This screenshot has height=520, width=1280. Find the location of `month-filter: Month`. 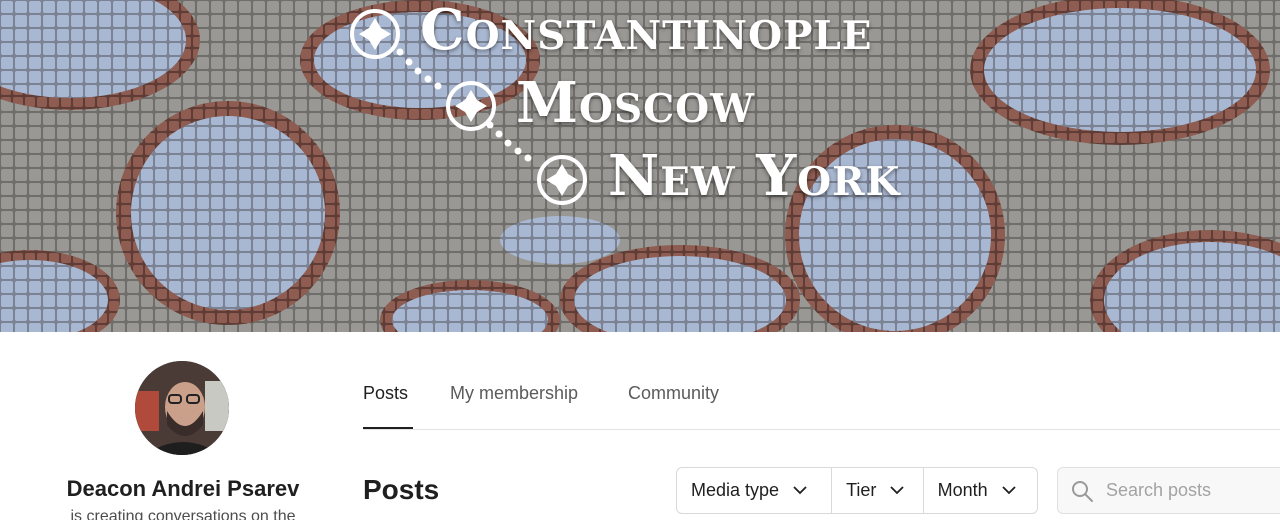

month-filter: Month is located at coordinates (979, 490).